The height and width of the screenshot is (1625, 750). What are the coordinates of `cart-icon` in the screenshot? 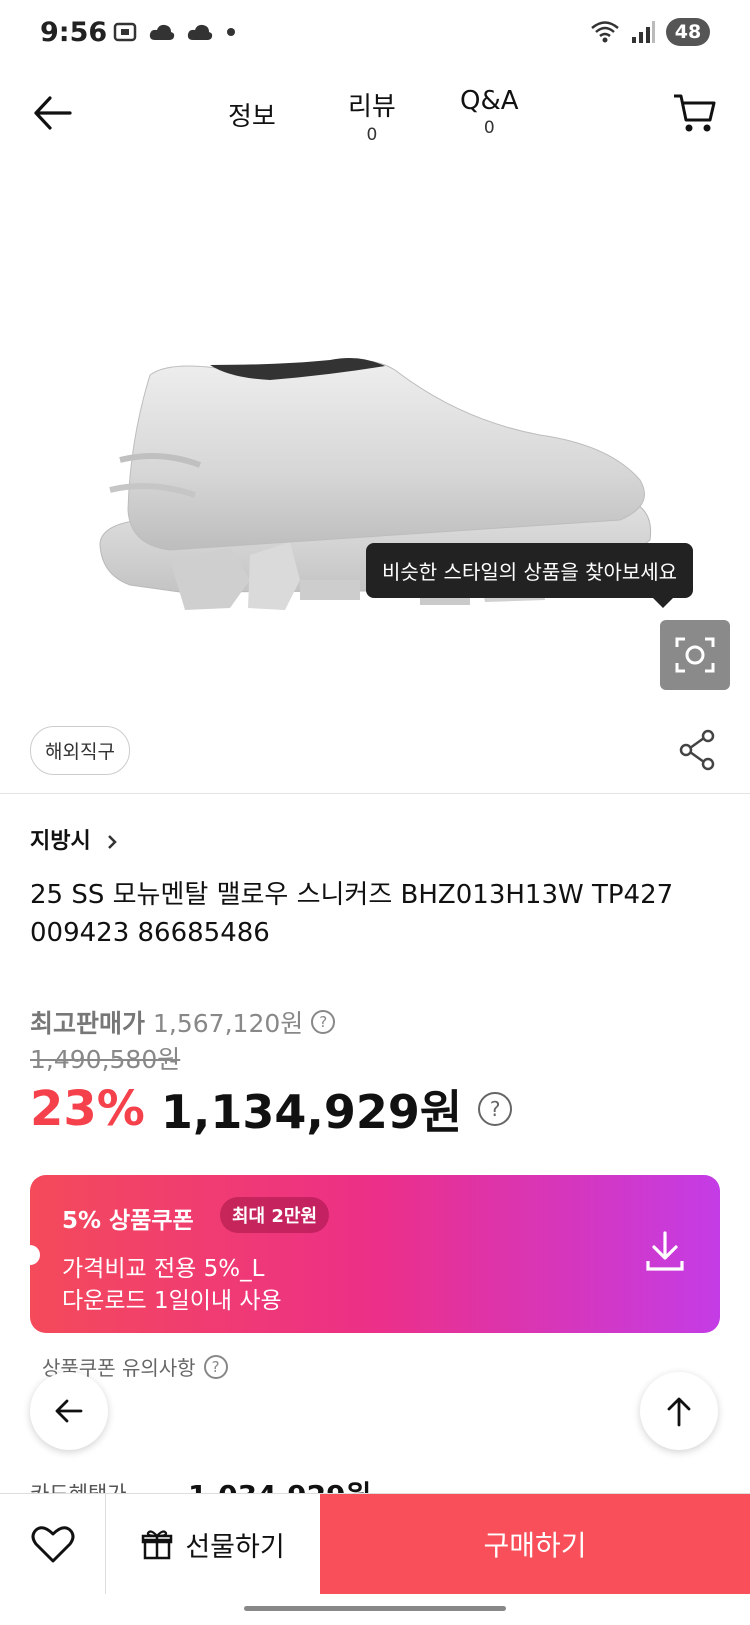 It's located at (695, 113).